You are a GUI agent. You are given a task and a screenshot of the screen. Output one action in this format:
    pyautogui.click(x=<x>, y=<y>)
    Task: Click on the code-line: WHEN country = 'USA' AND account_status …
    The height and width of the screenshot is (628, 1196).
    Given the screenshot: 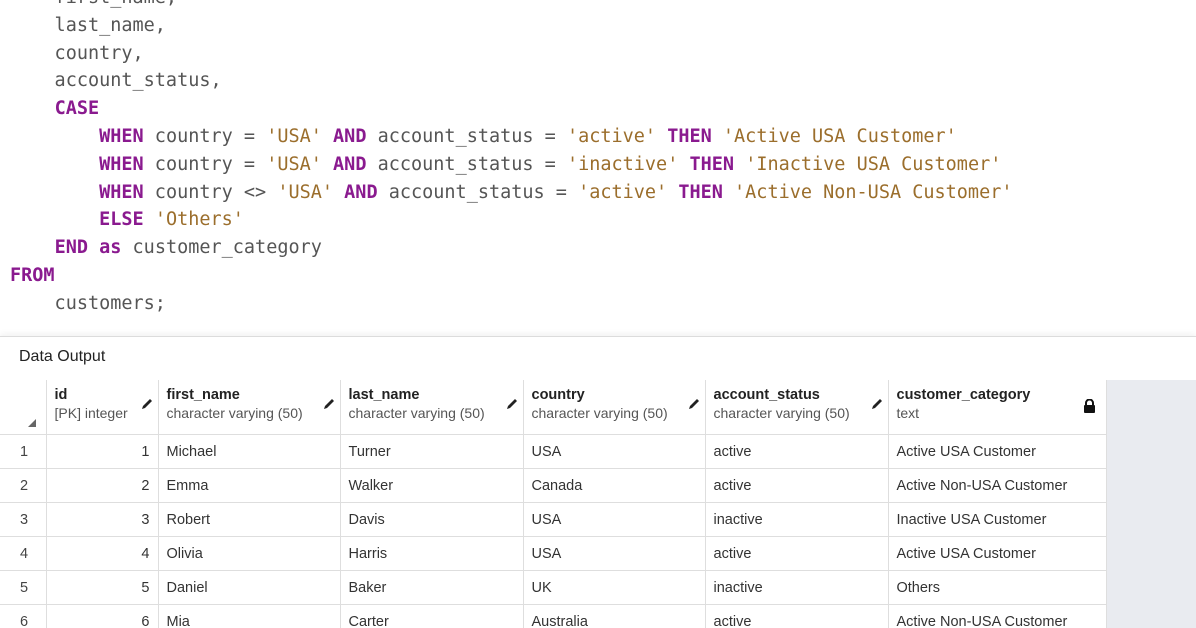 What is the action you would take?
    pyautogui.click(x=511, y=137)
    